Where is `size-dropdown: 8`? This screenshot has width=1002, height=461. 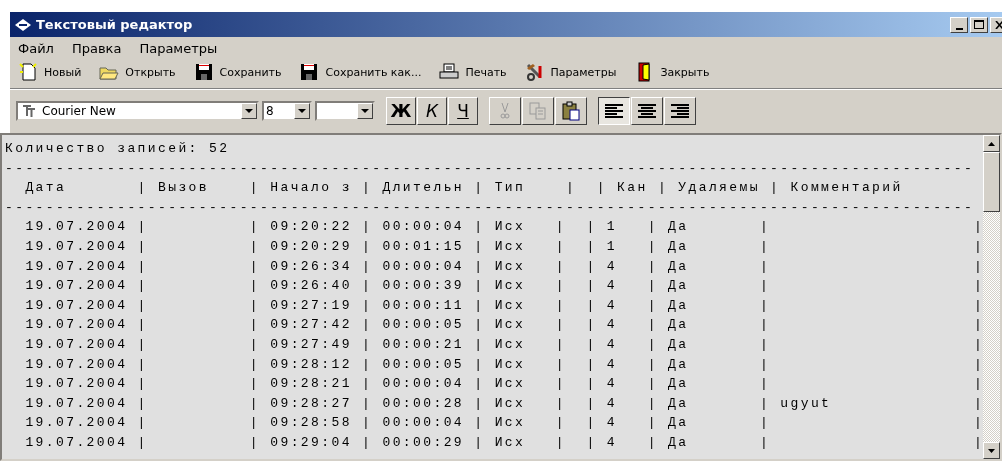 size-dropdown: 8 is located at coordinates (287, 111).